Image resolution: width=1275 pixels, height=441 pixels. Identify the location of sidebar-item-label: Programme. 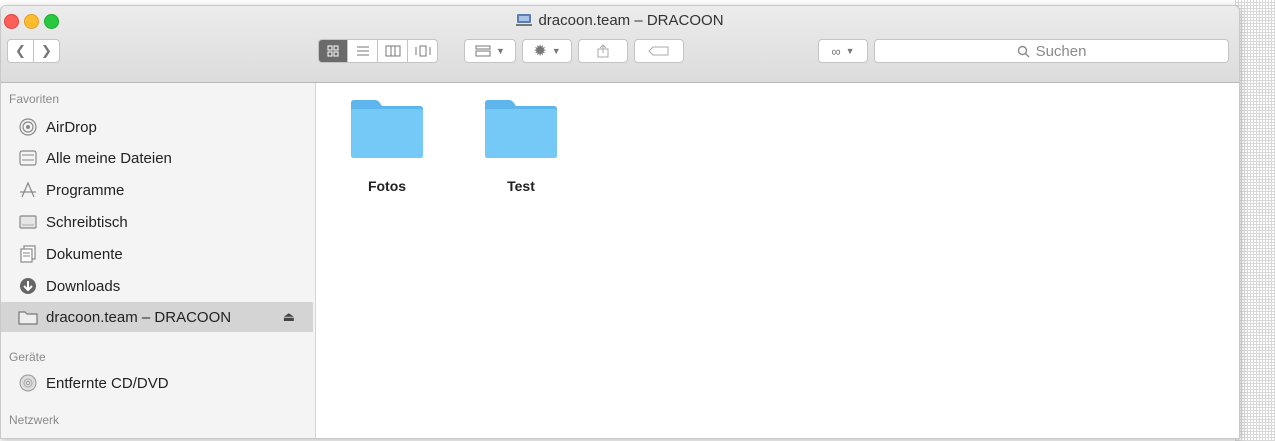
(85, 190).